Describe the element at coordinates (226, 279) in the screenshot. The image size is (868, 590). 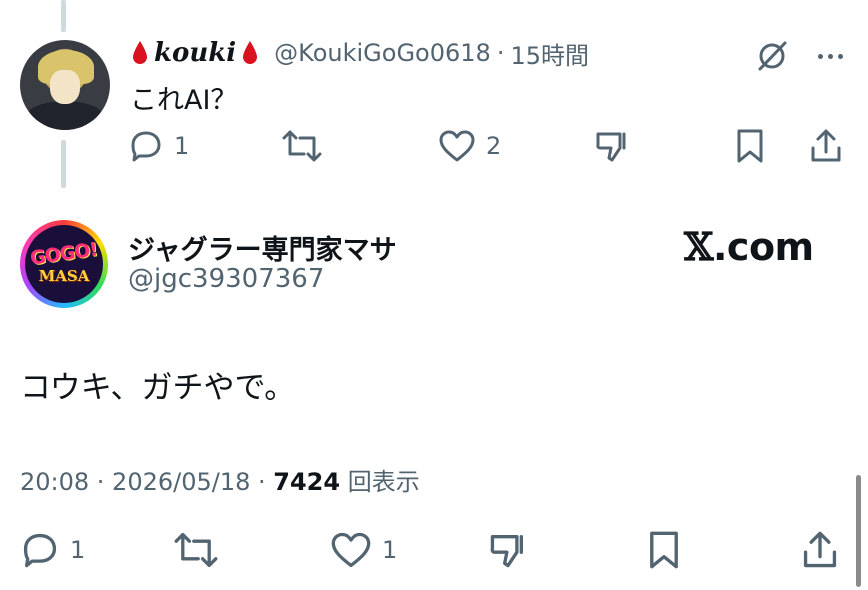
I see `main-handle: @jgc39307367` at that location.